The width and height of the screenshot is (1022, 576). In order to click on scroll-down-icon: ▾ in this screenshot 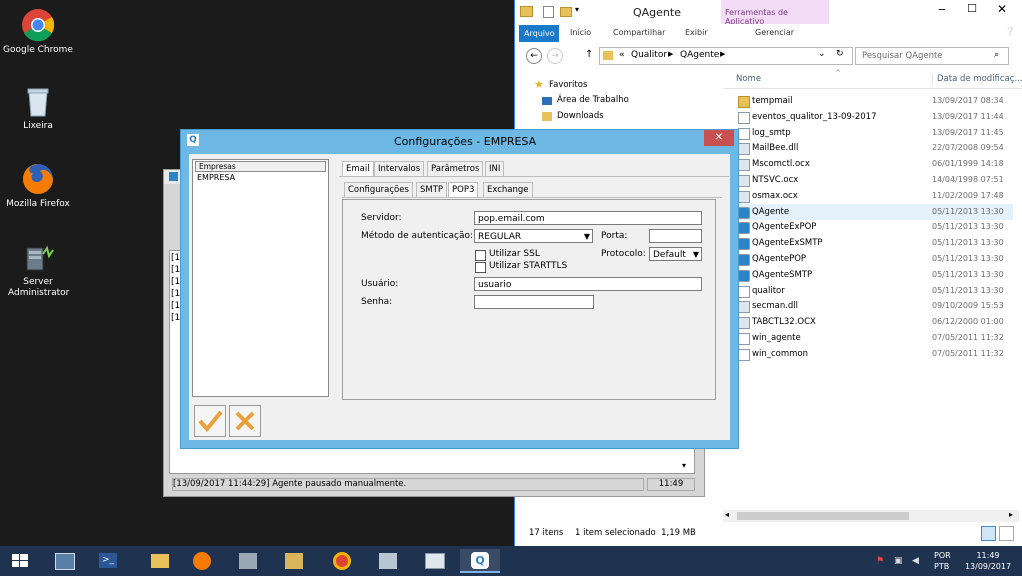, I will do `click(684, 465)`.